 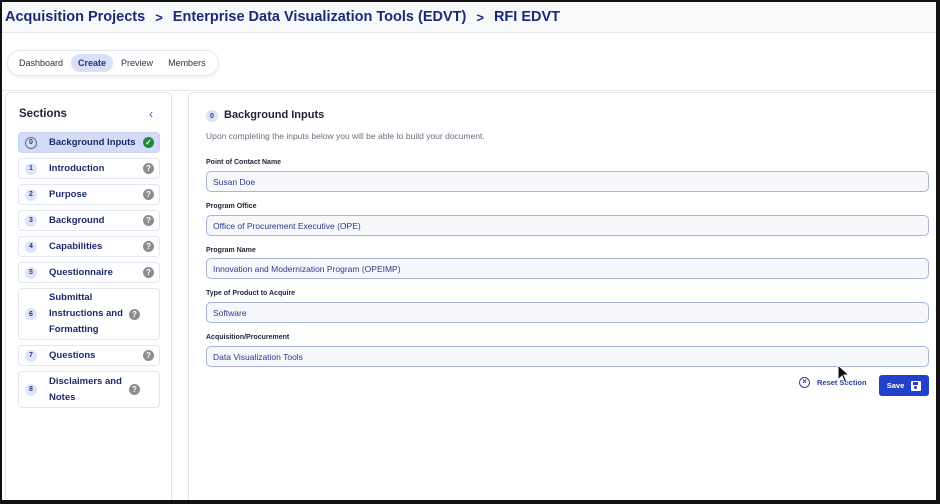 What do you see at coordinates (469, 90) in the screenshot?
I see `header-divider` at bounding box center [469, 90].